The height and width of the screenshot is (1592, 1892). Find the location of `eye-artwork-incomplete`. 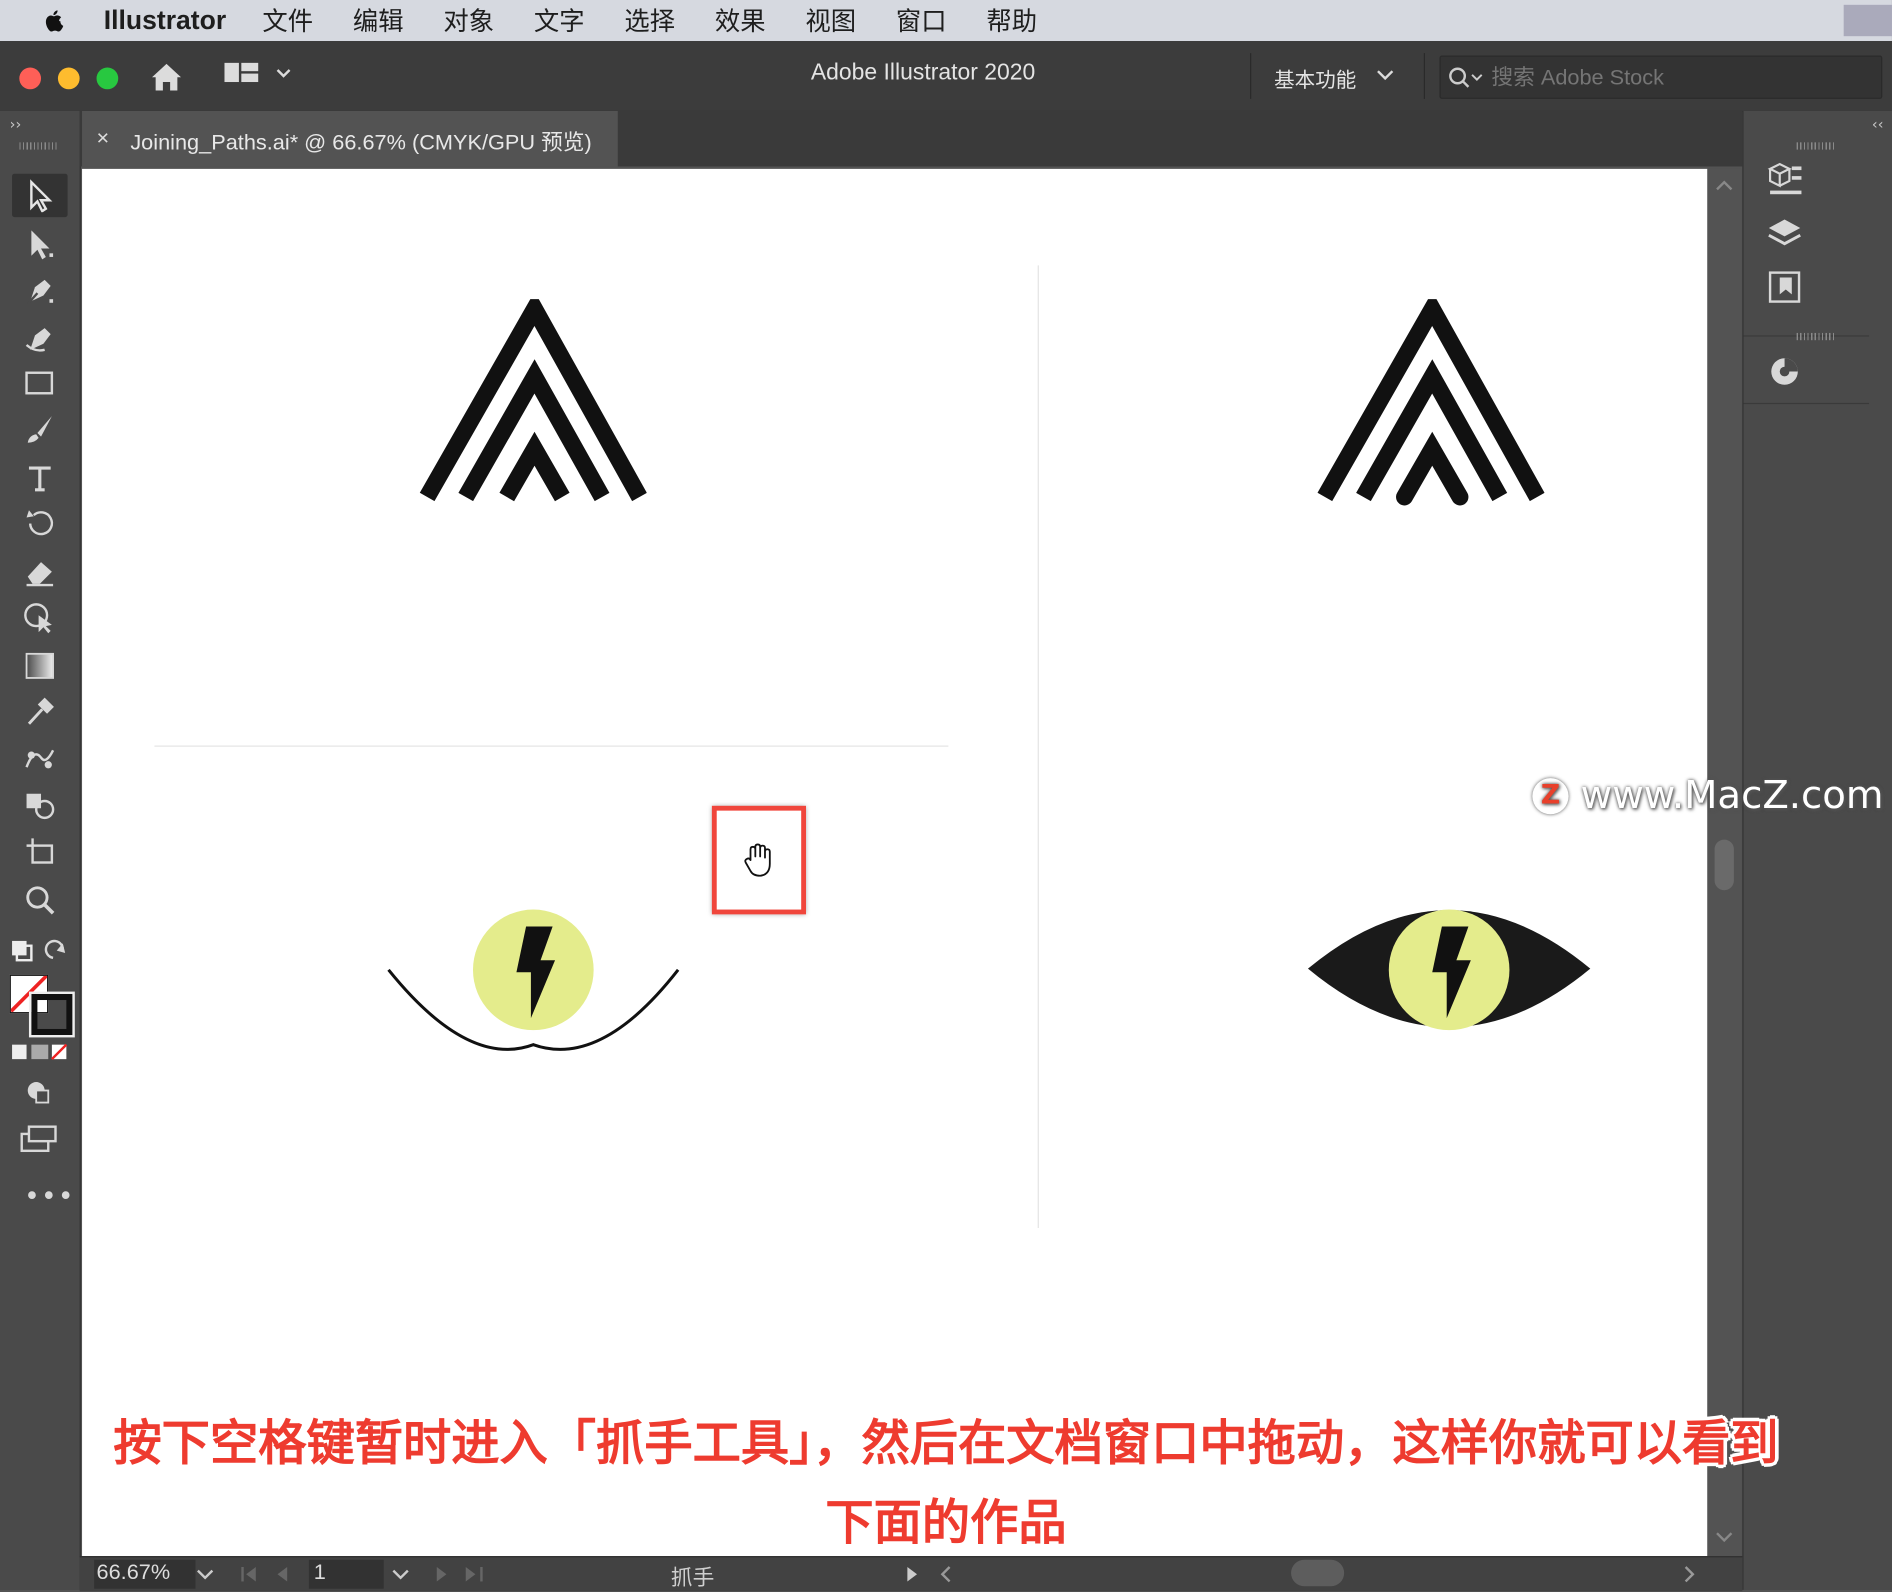

eye-artwork-incomplete is located at coordinates (535, 978).